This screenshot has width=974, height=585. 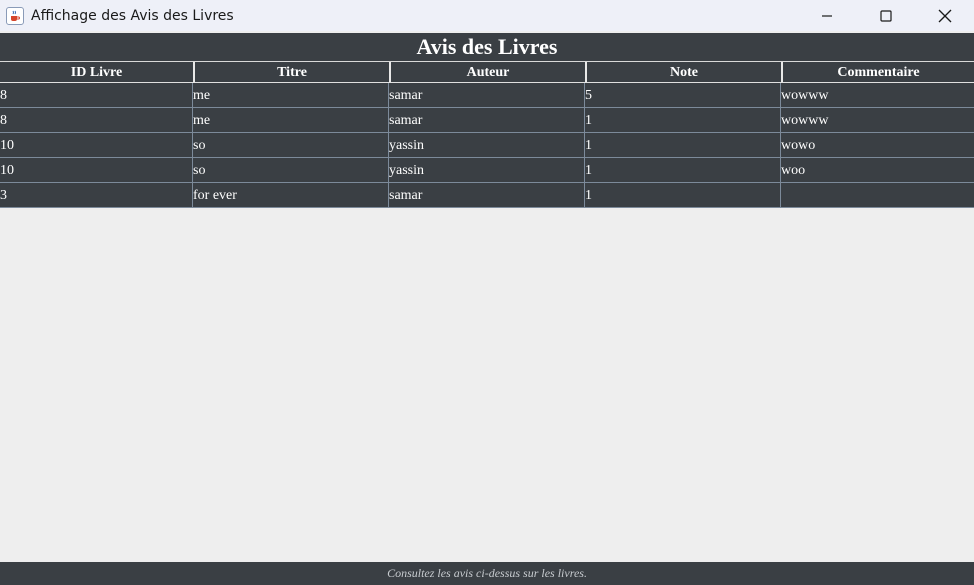 I want to click on window-title: Affichage des Avis des Livres, so click(x=132, y=15).